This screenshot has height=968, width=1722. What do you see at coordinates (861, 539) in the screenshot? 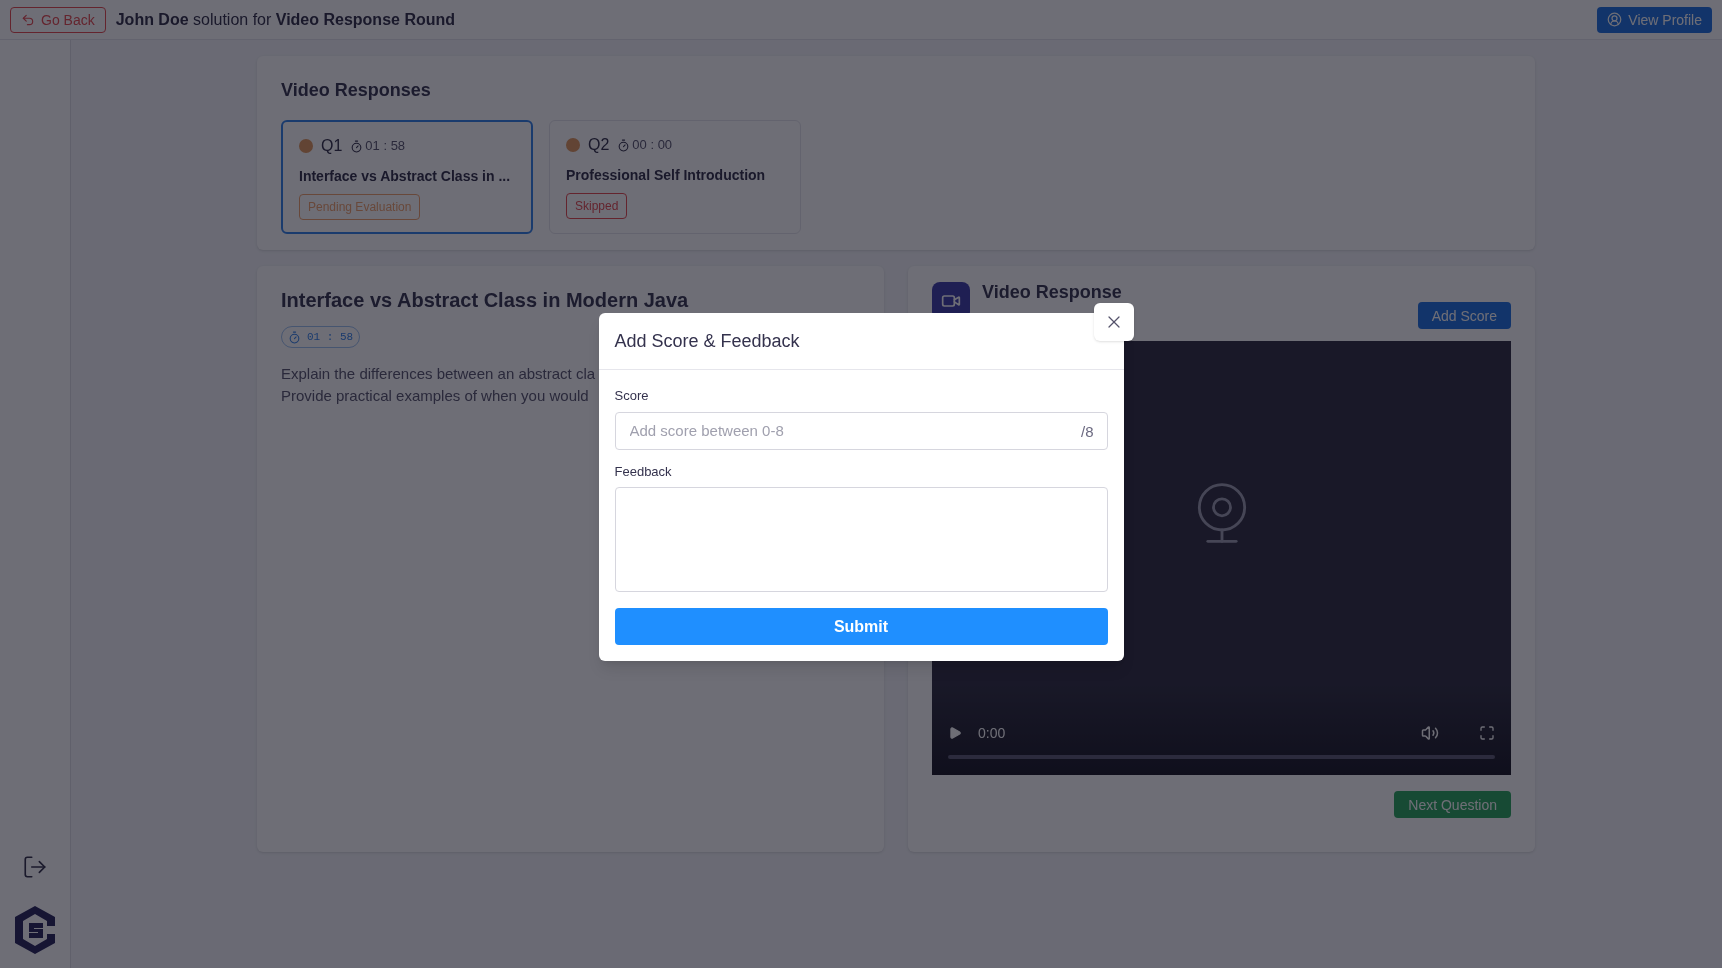
I see `feedback-input` at bounding box center [861, 539].